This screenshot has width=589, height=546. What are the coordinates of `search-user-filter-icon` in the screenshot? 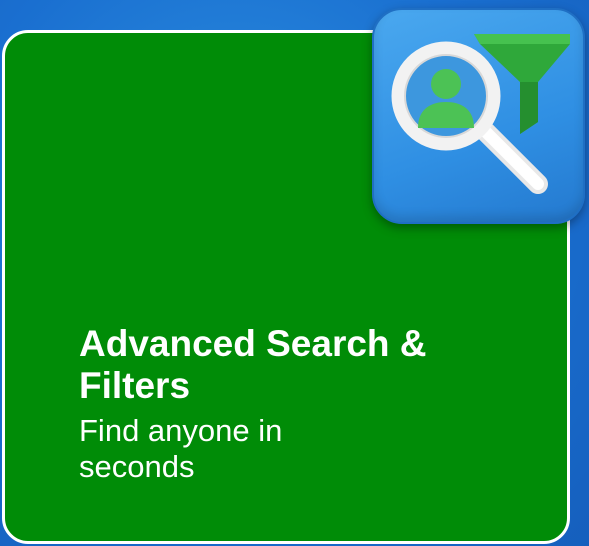 It's located at (480, 114).